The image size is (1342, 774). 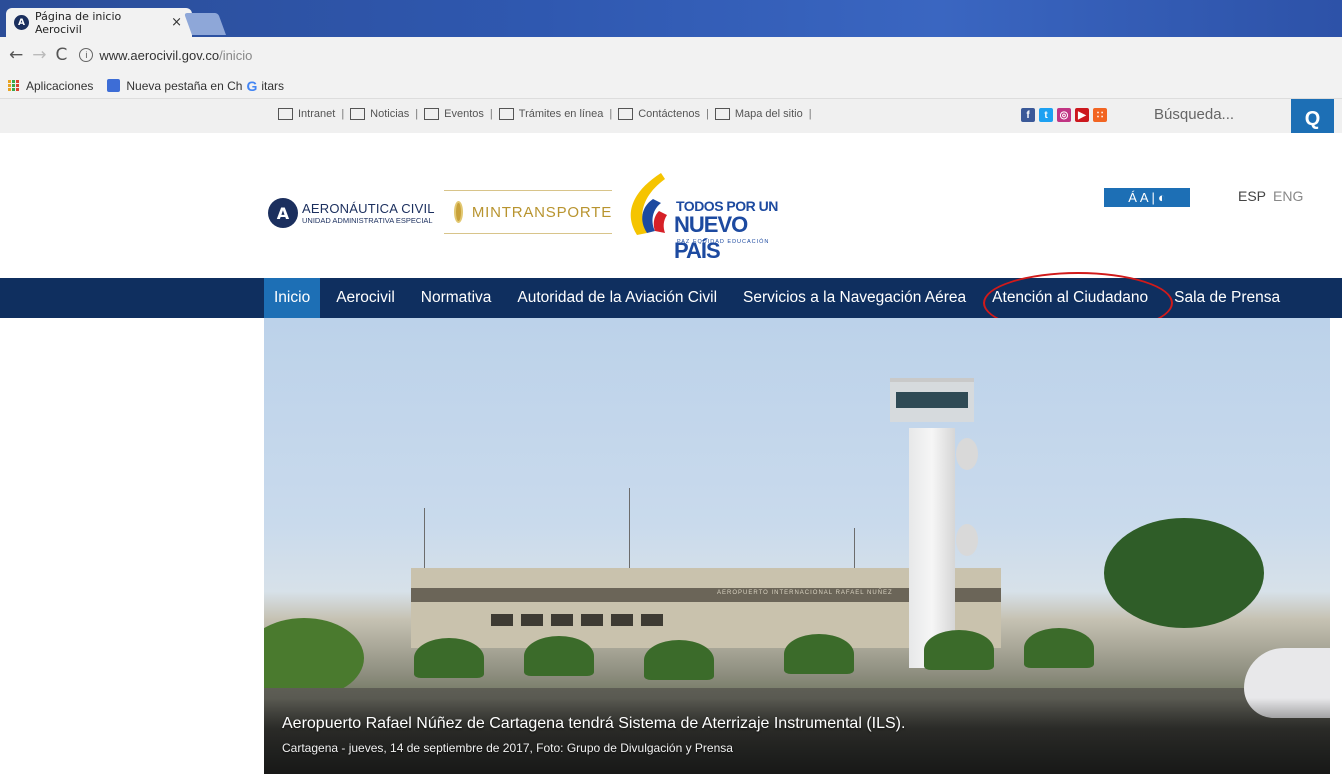 I want to click on address-bar: ← → C i www.aerocivil.gov.co/inicio, so click(x=671, y=55).